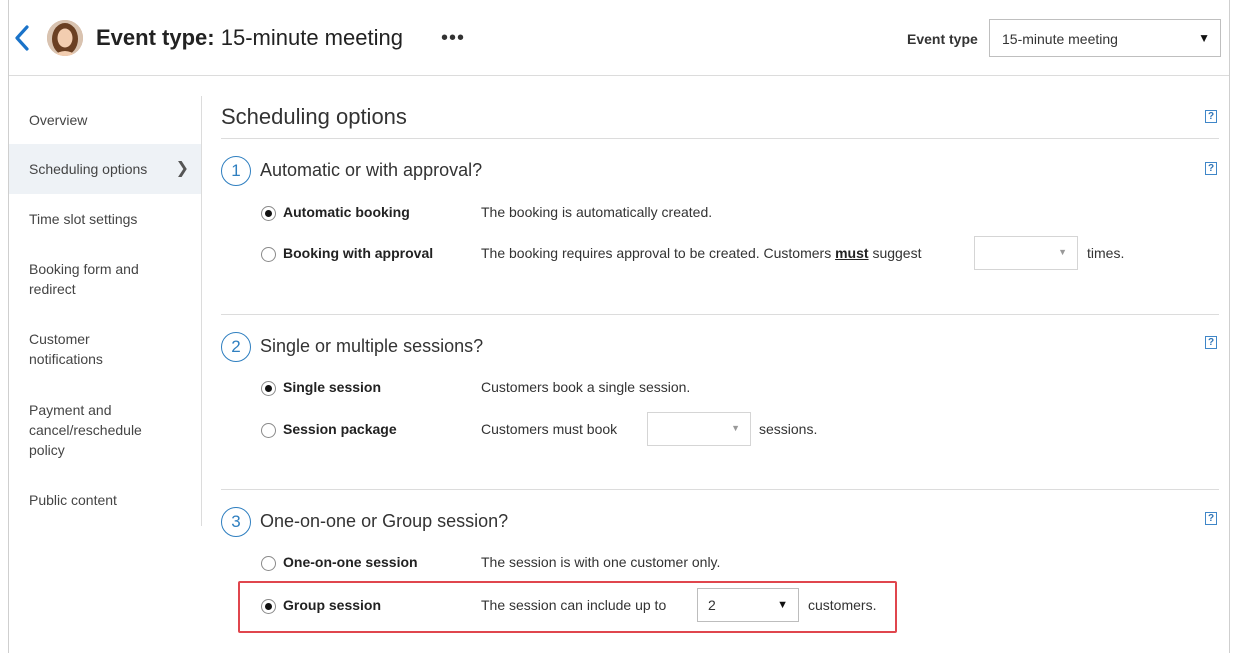  I want to click on chevron-right-icon: ❯, so click(182, 168).